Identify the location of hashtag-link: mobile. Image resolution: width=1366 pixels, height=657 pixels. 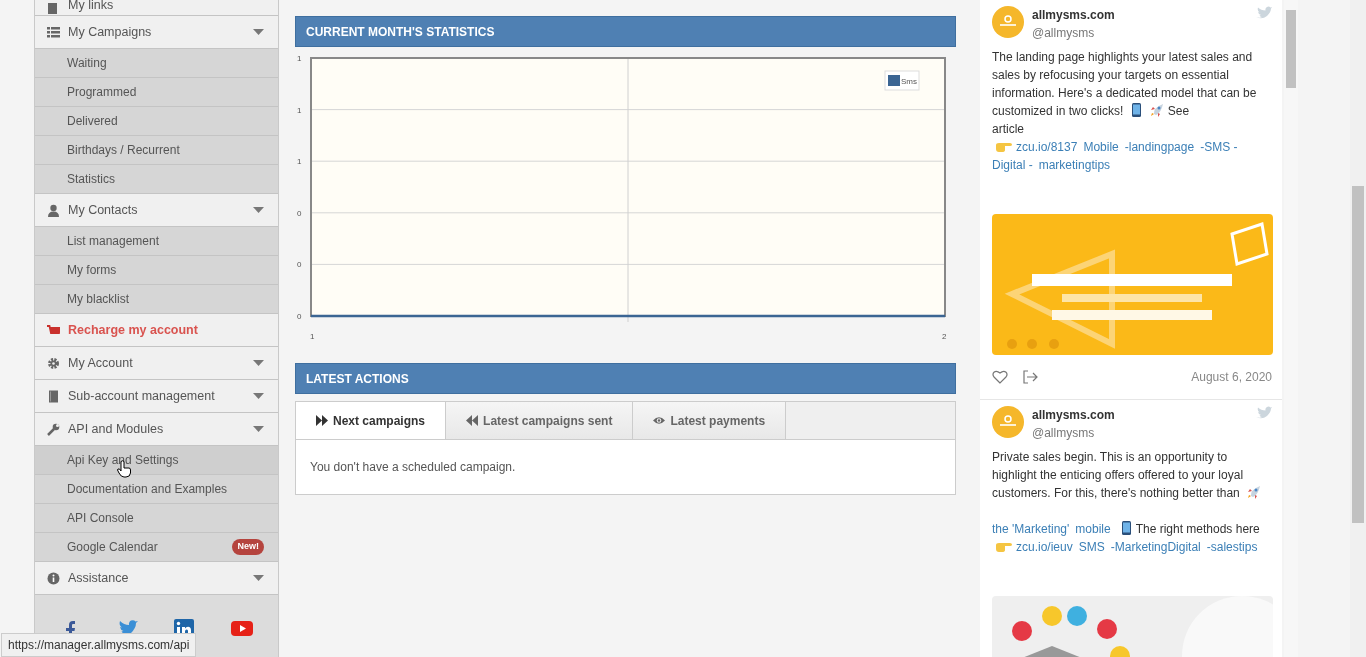
(1093, 529).